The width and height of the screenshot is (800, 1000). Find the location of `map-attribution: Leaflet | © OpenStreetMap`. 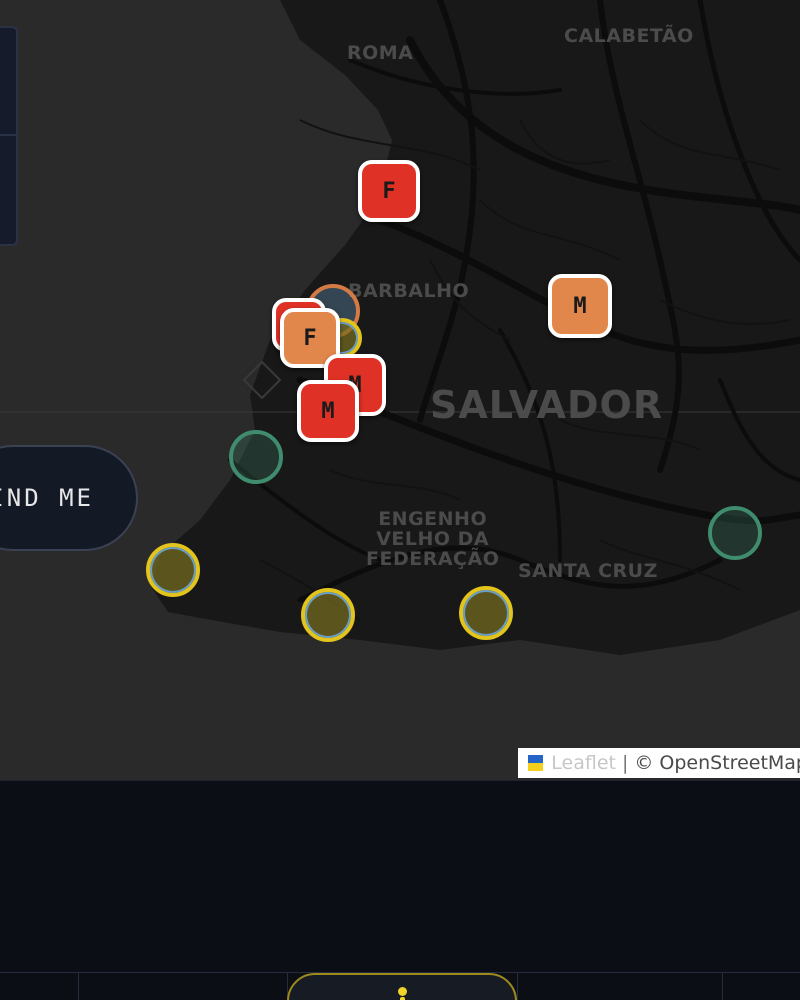

map-attribution: Leaflet | © OpenStreetMap is located at coordinates (659, 763).